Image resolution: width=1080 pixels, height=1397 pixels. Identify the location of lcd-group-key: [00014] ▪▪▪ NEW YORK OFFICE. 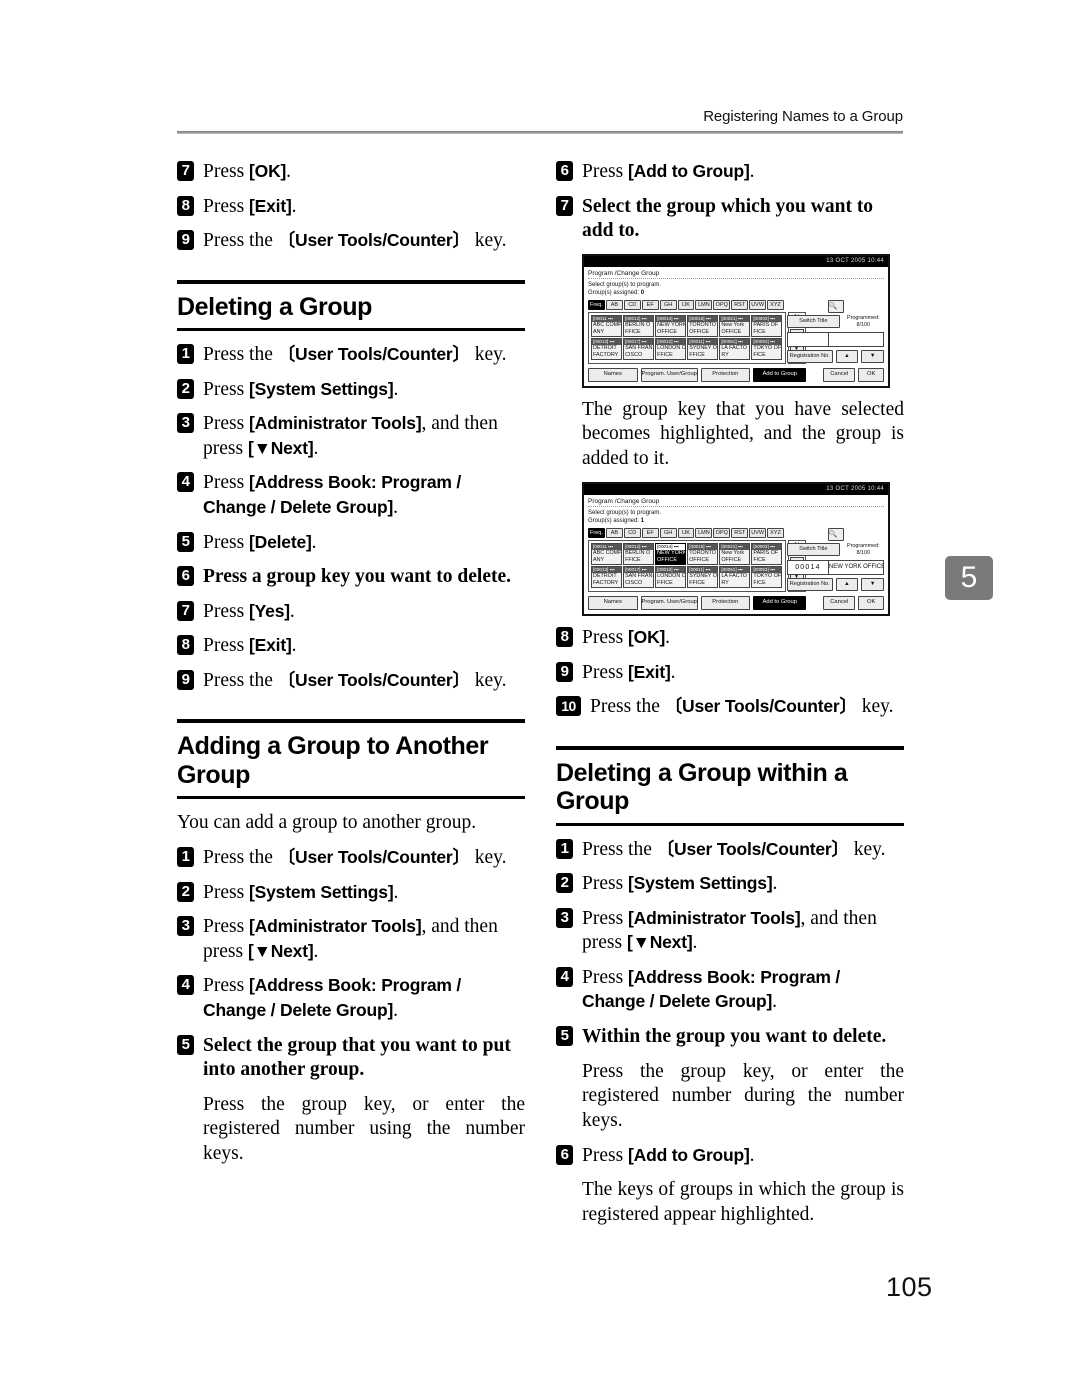
(671, 325).